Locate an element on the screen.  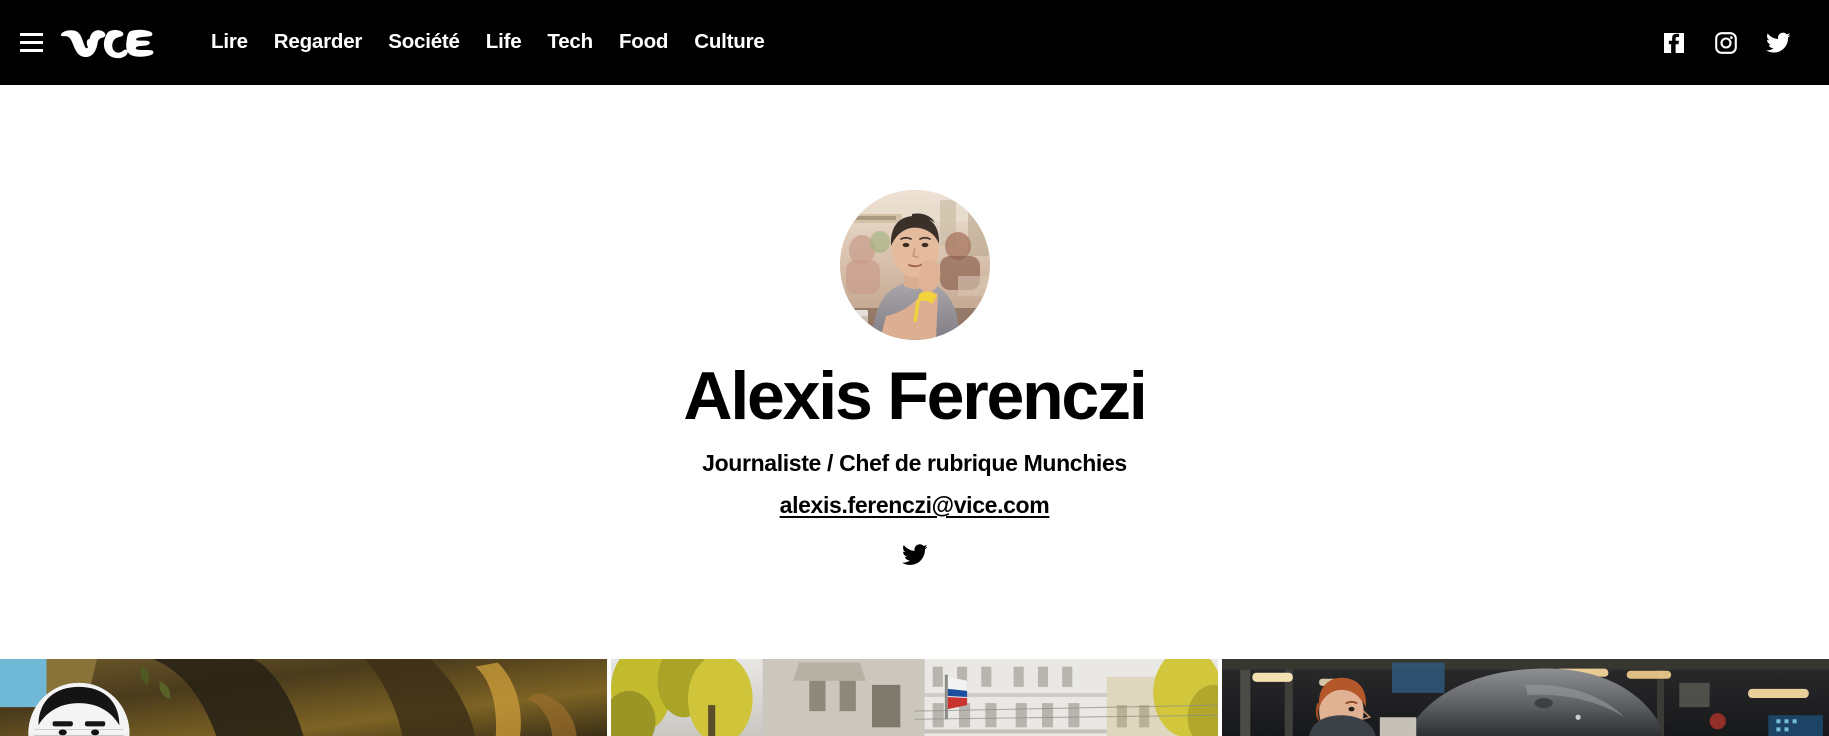
article-teaser-strip is located at coordinates (914, 697).